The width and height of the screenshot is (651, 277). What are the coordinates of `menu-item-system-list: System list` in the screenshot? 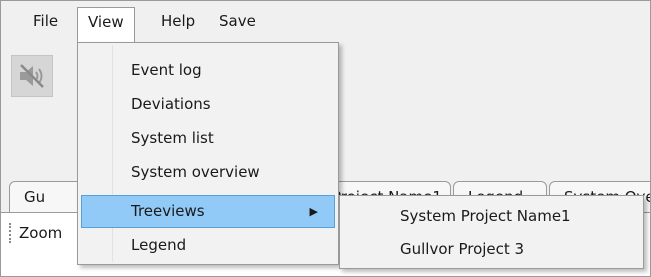 It's located at (208, 138).